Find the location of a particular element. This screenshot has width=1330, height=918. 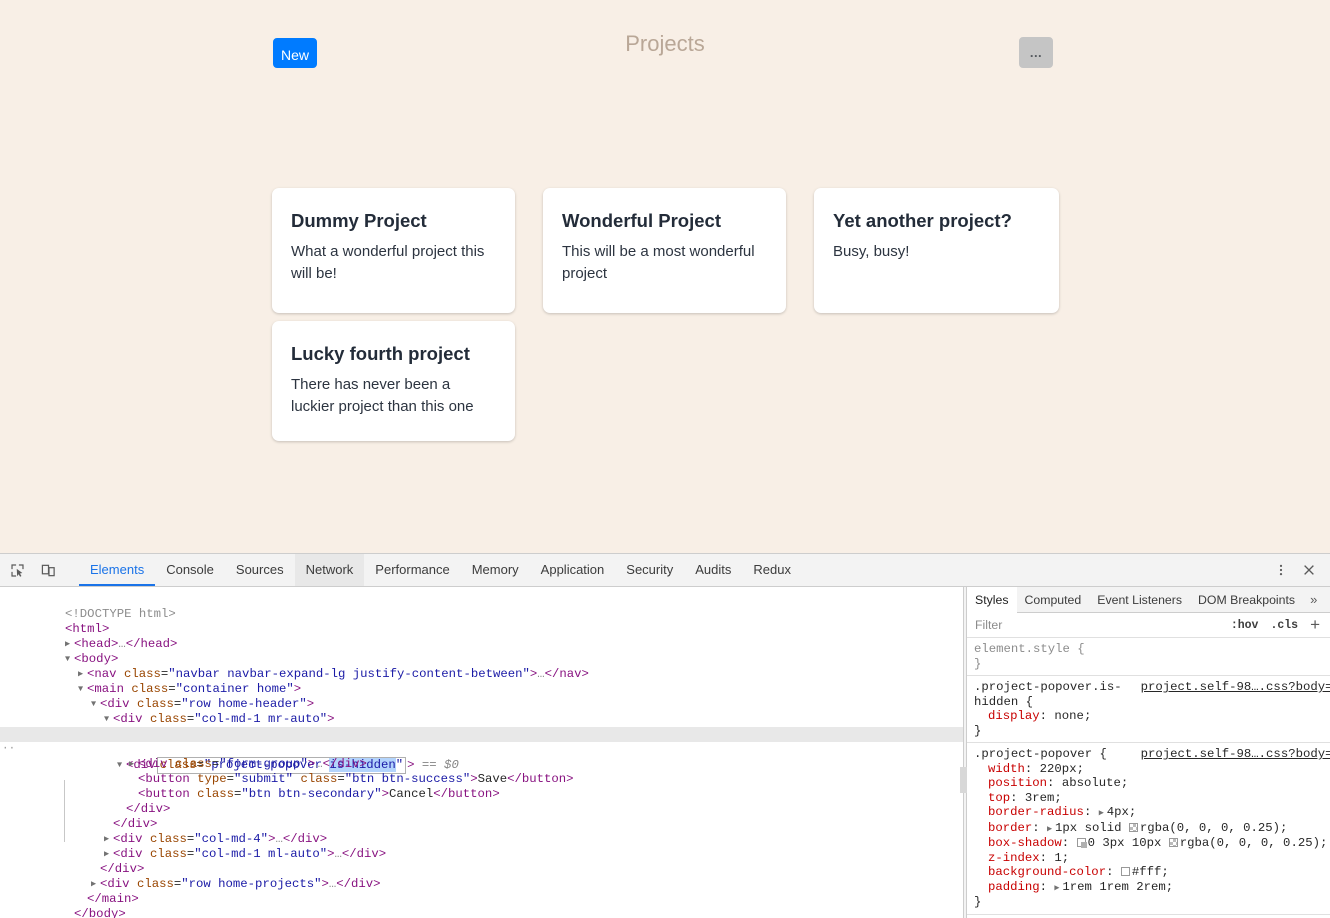

css-property-value: none; is located at coordinates (1072, 716).